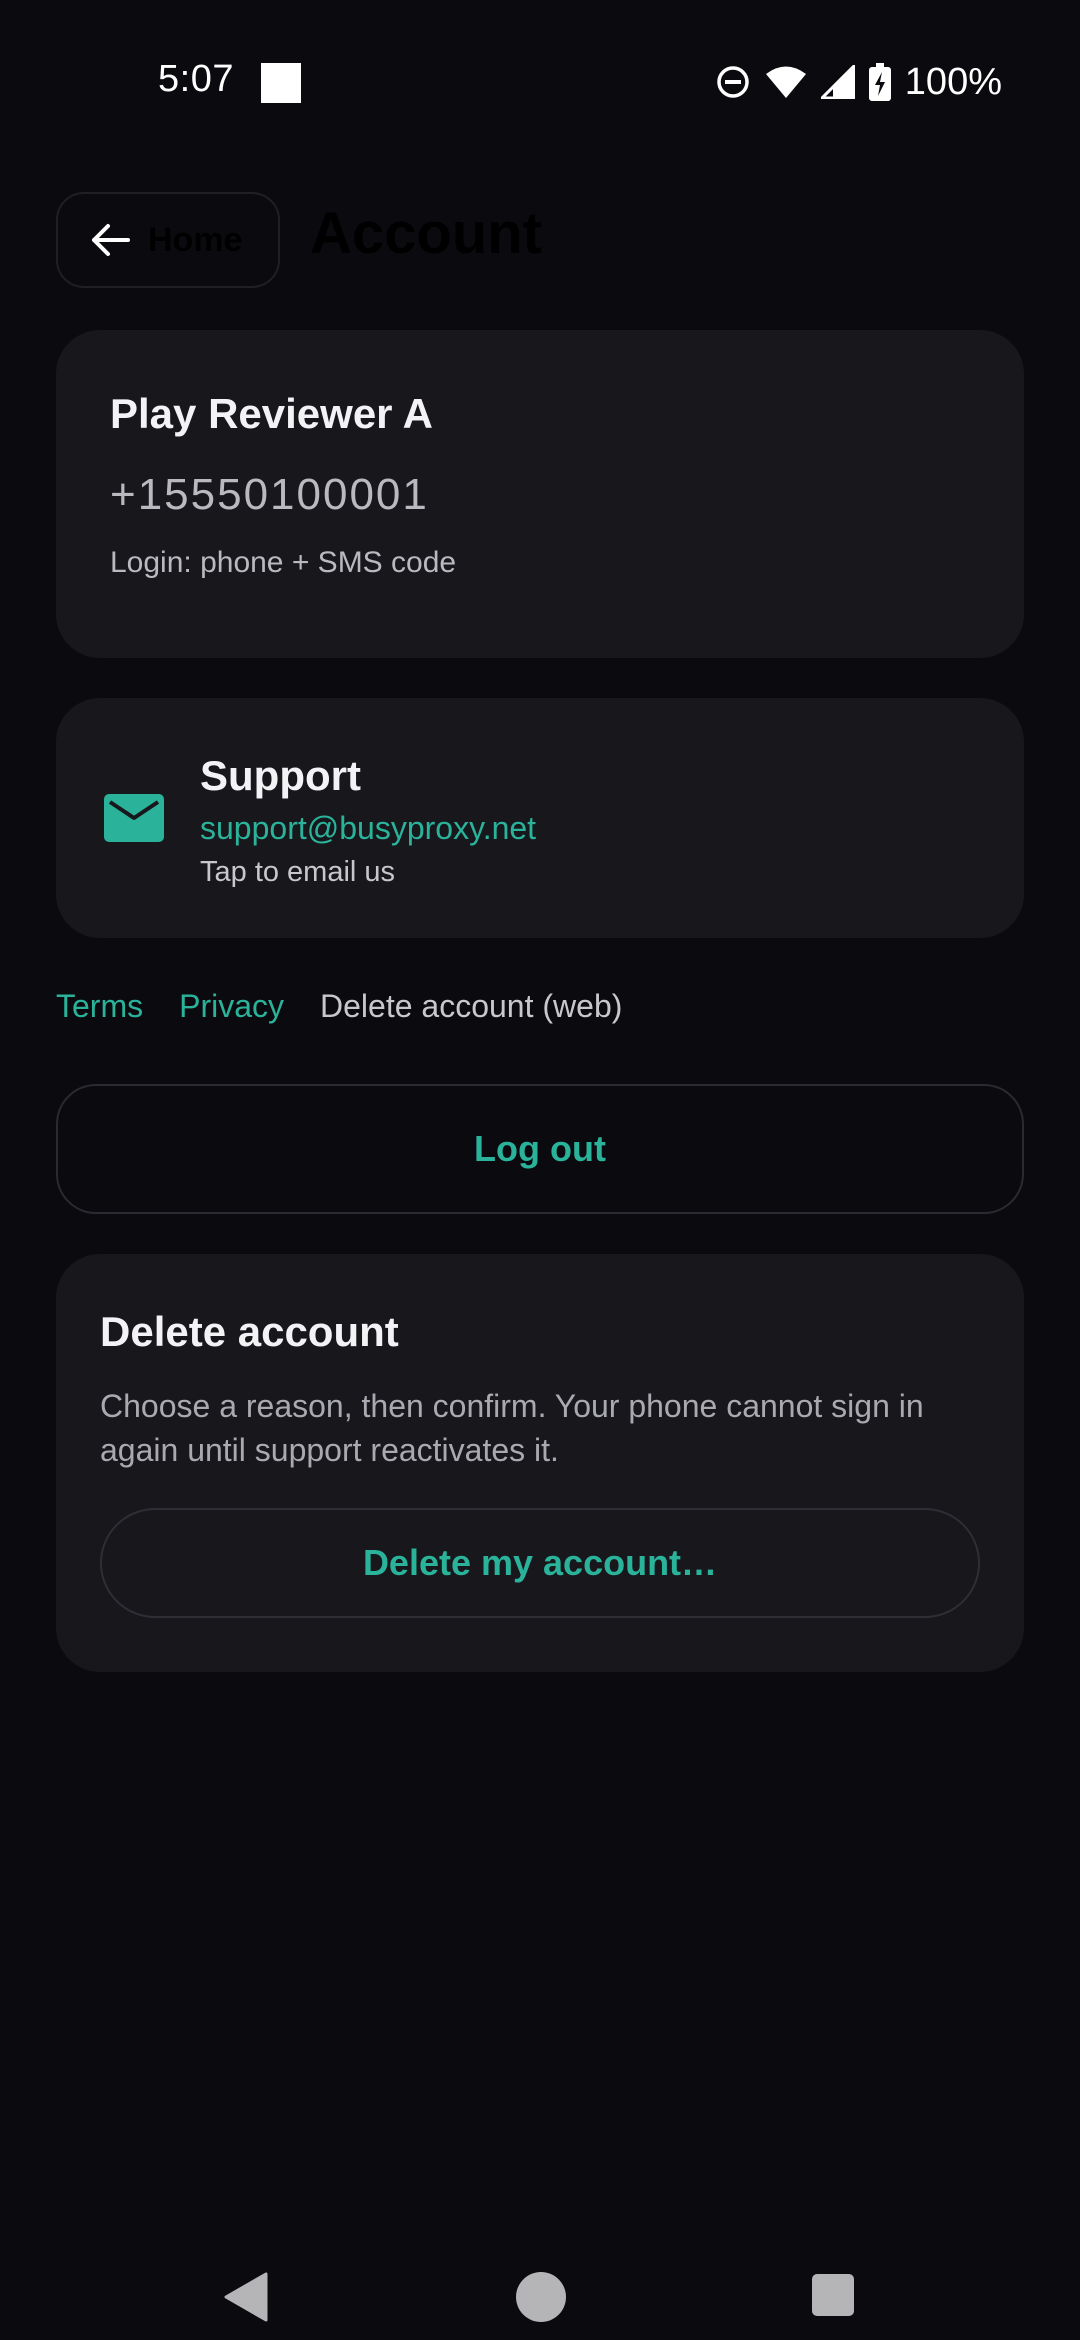  Describe the element at coordinates (785, 82) in the screenshot. I see `wifi-icon` at that location.